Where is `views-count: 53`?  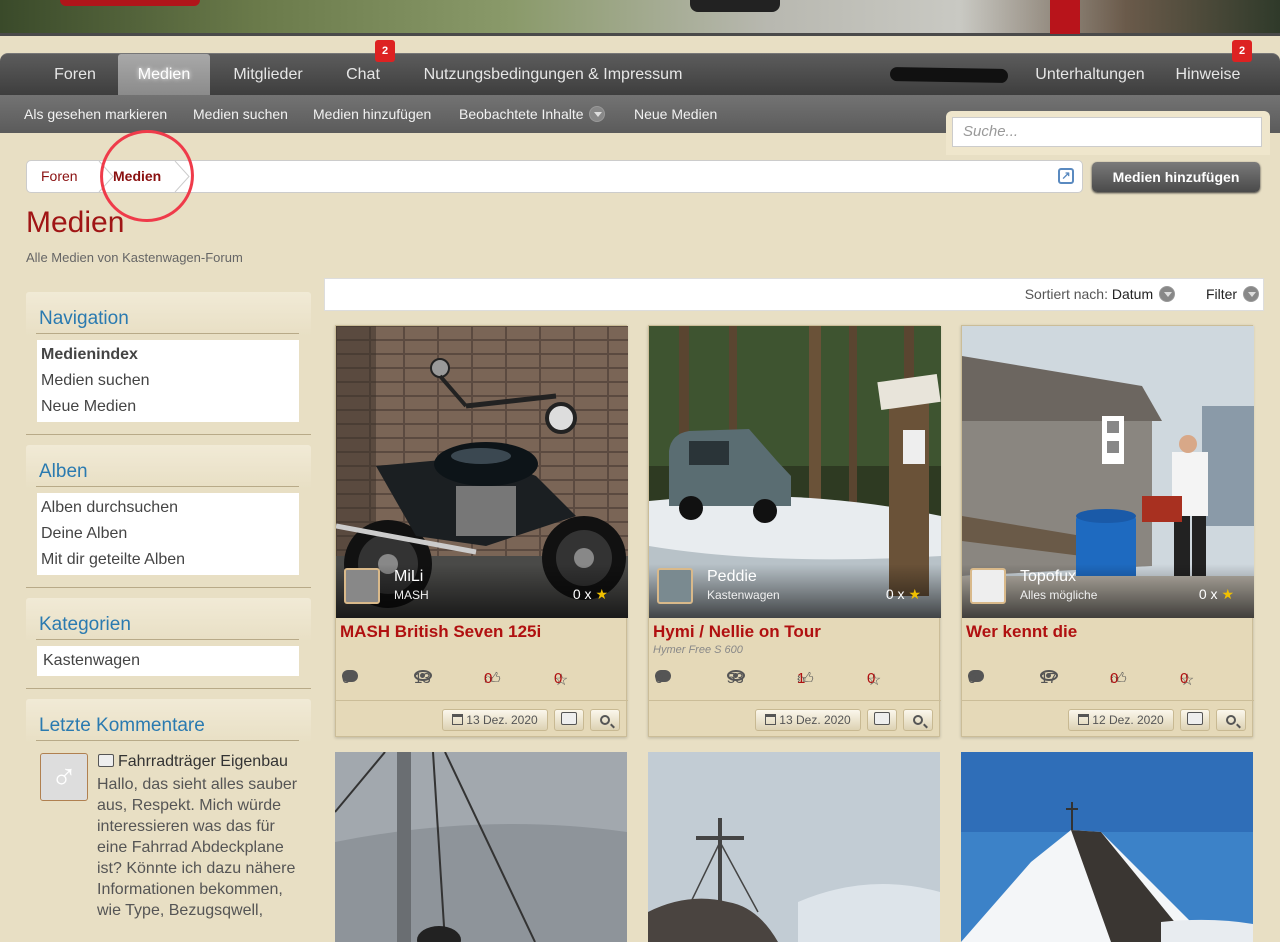 views-count: 53 is located at coordinates (735, 678).